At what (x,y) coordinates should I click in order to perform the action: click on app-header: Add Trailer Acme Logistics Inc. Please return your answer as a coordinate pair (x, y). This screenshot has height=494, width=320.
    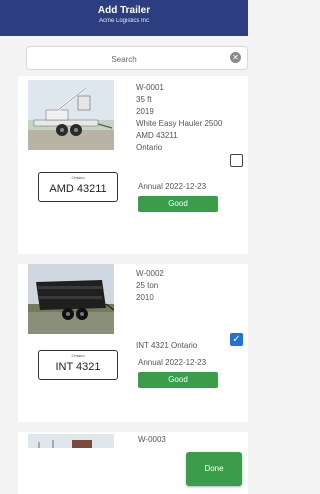
    Looking at the image, I should click on (124, 18).